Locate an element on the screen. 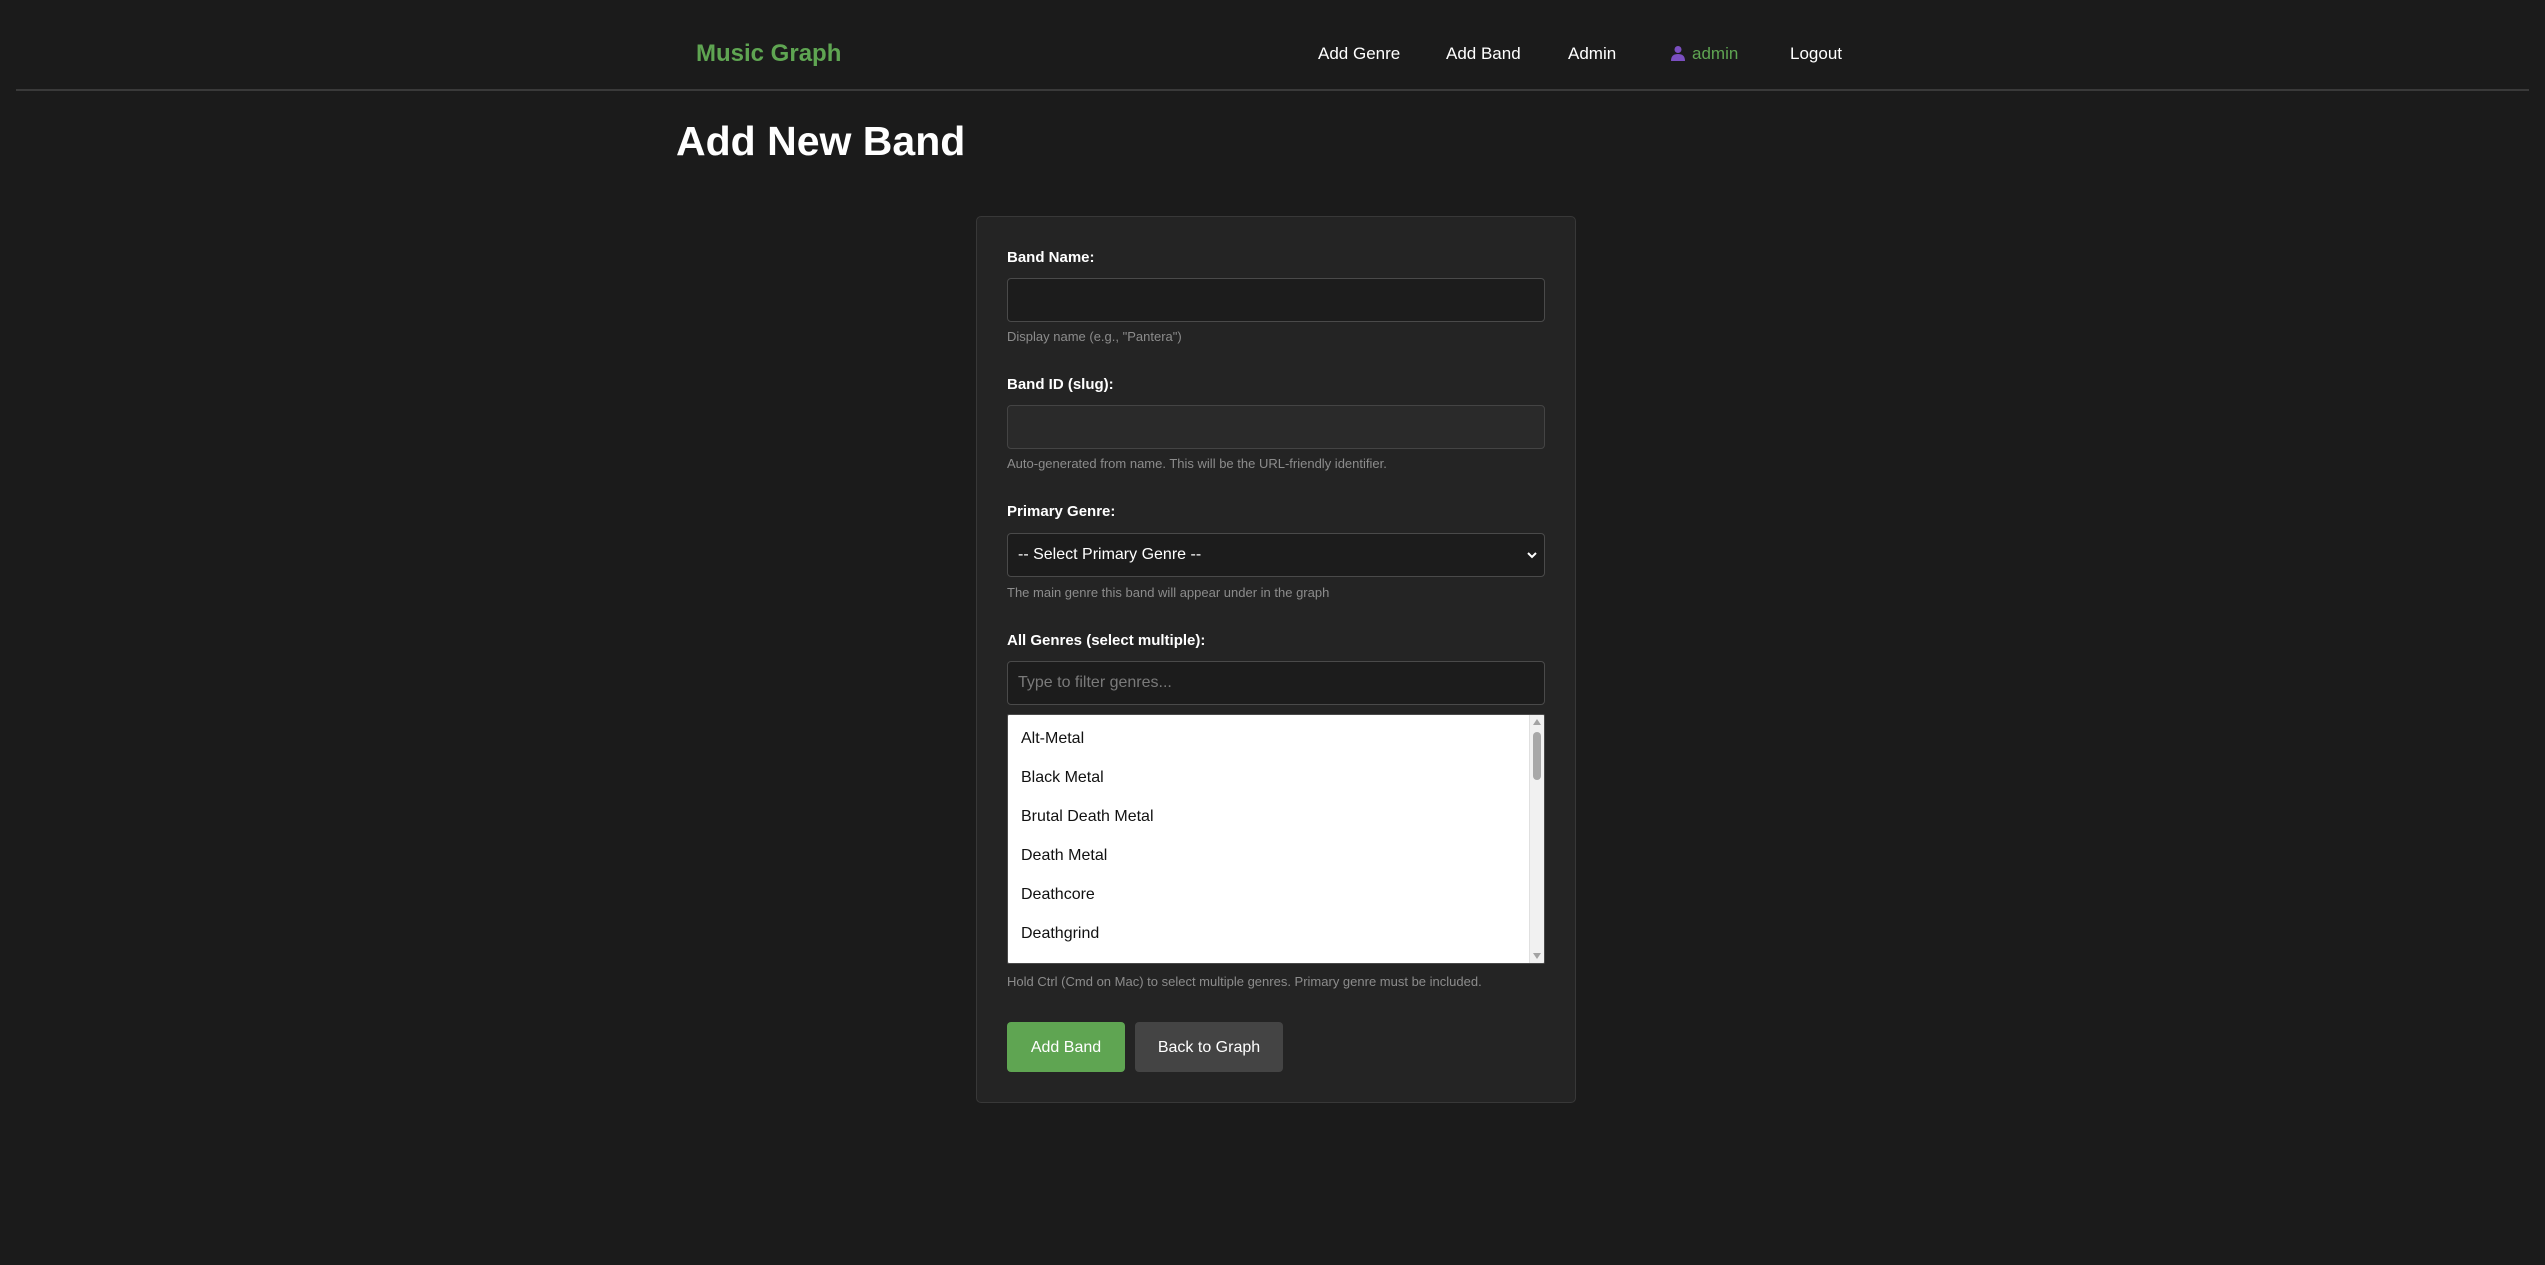 This screenshot has width=2545, height=1265. band-name-help: Display name (e.g., "Pantera") is located at coordinates (1094, 336).